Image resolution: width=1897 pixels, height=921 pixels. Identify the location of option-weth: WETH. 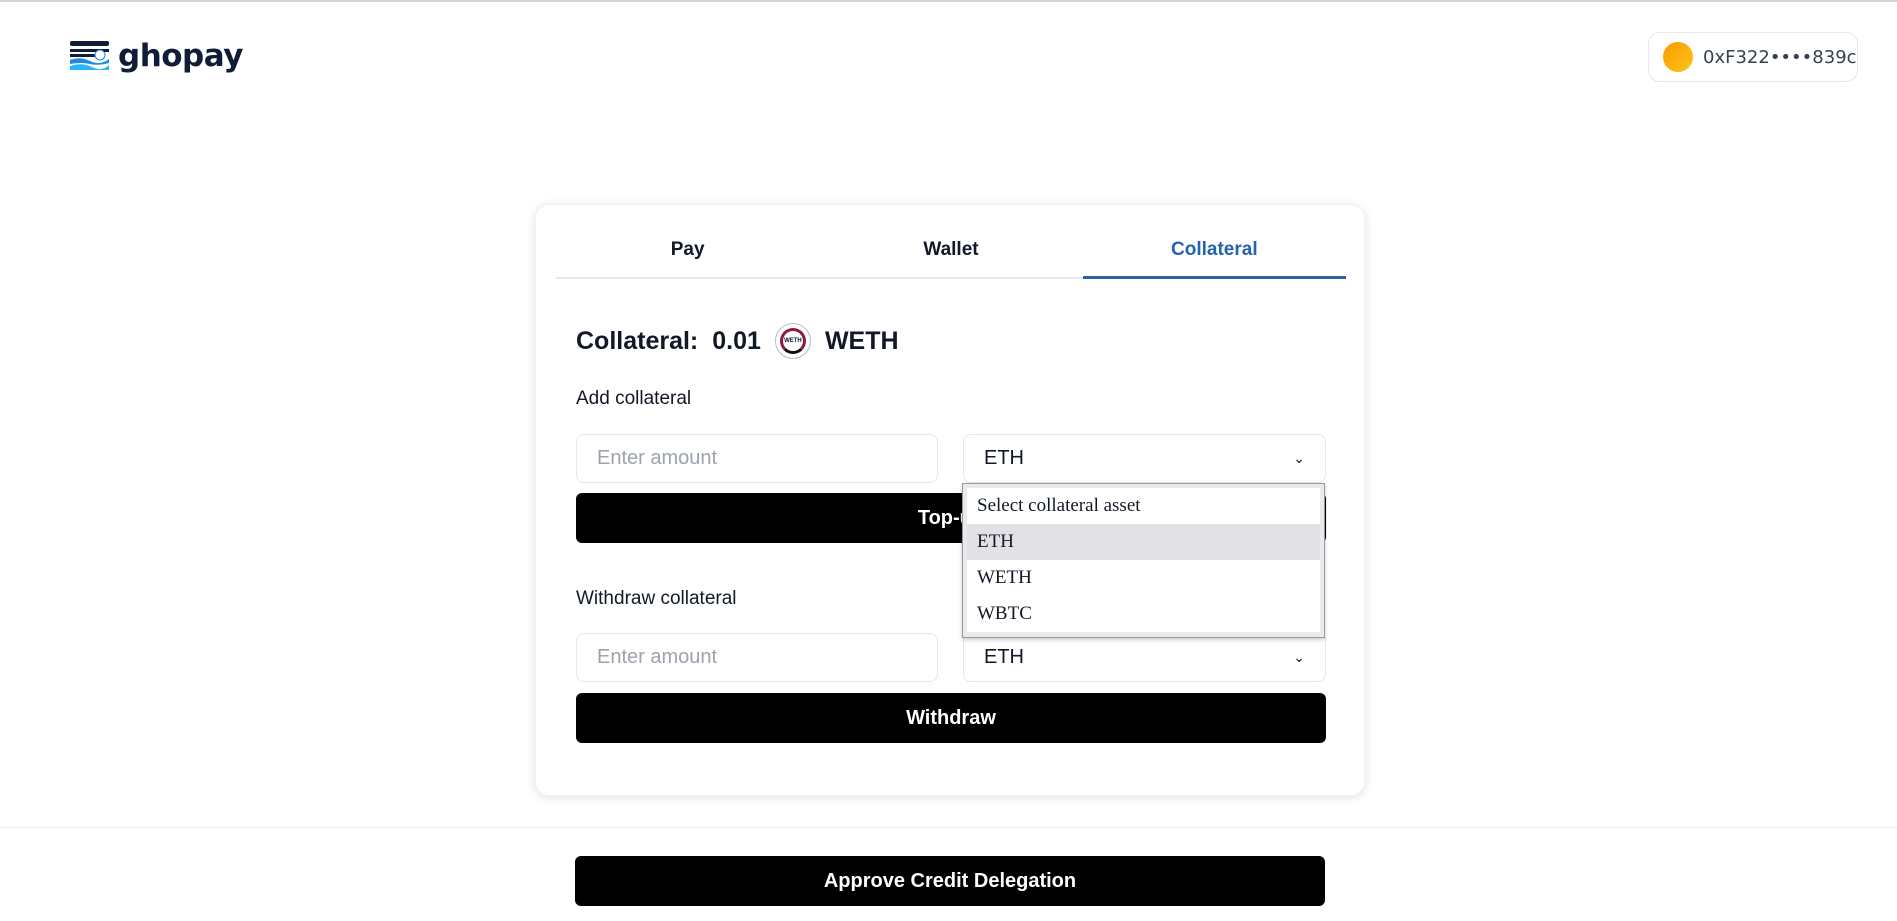
(1143, 578).